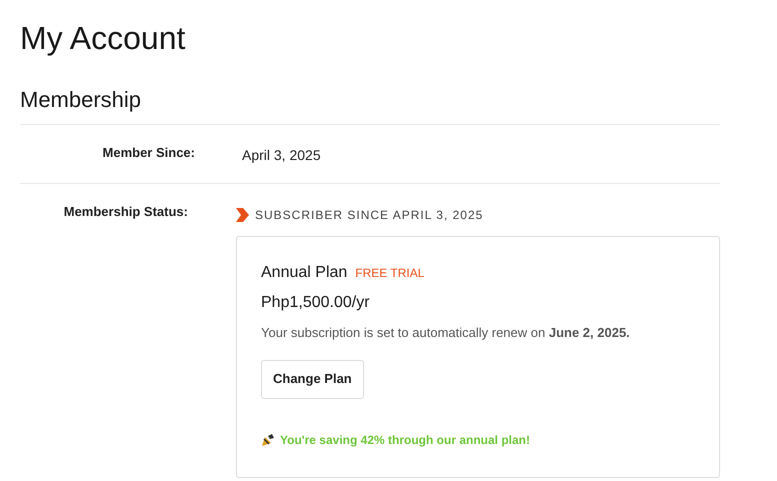 The height and width of the screenshot is (481, 777). Describe the element at coordinates (312, 379) in the screenshot. I see `change-plan-button: Change Plan` at that location.